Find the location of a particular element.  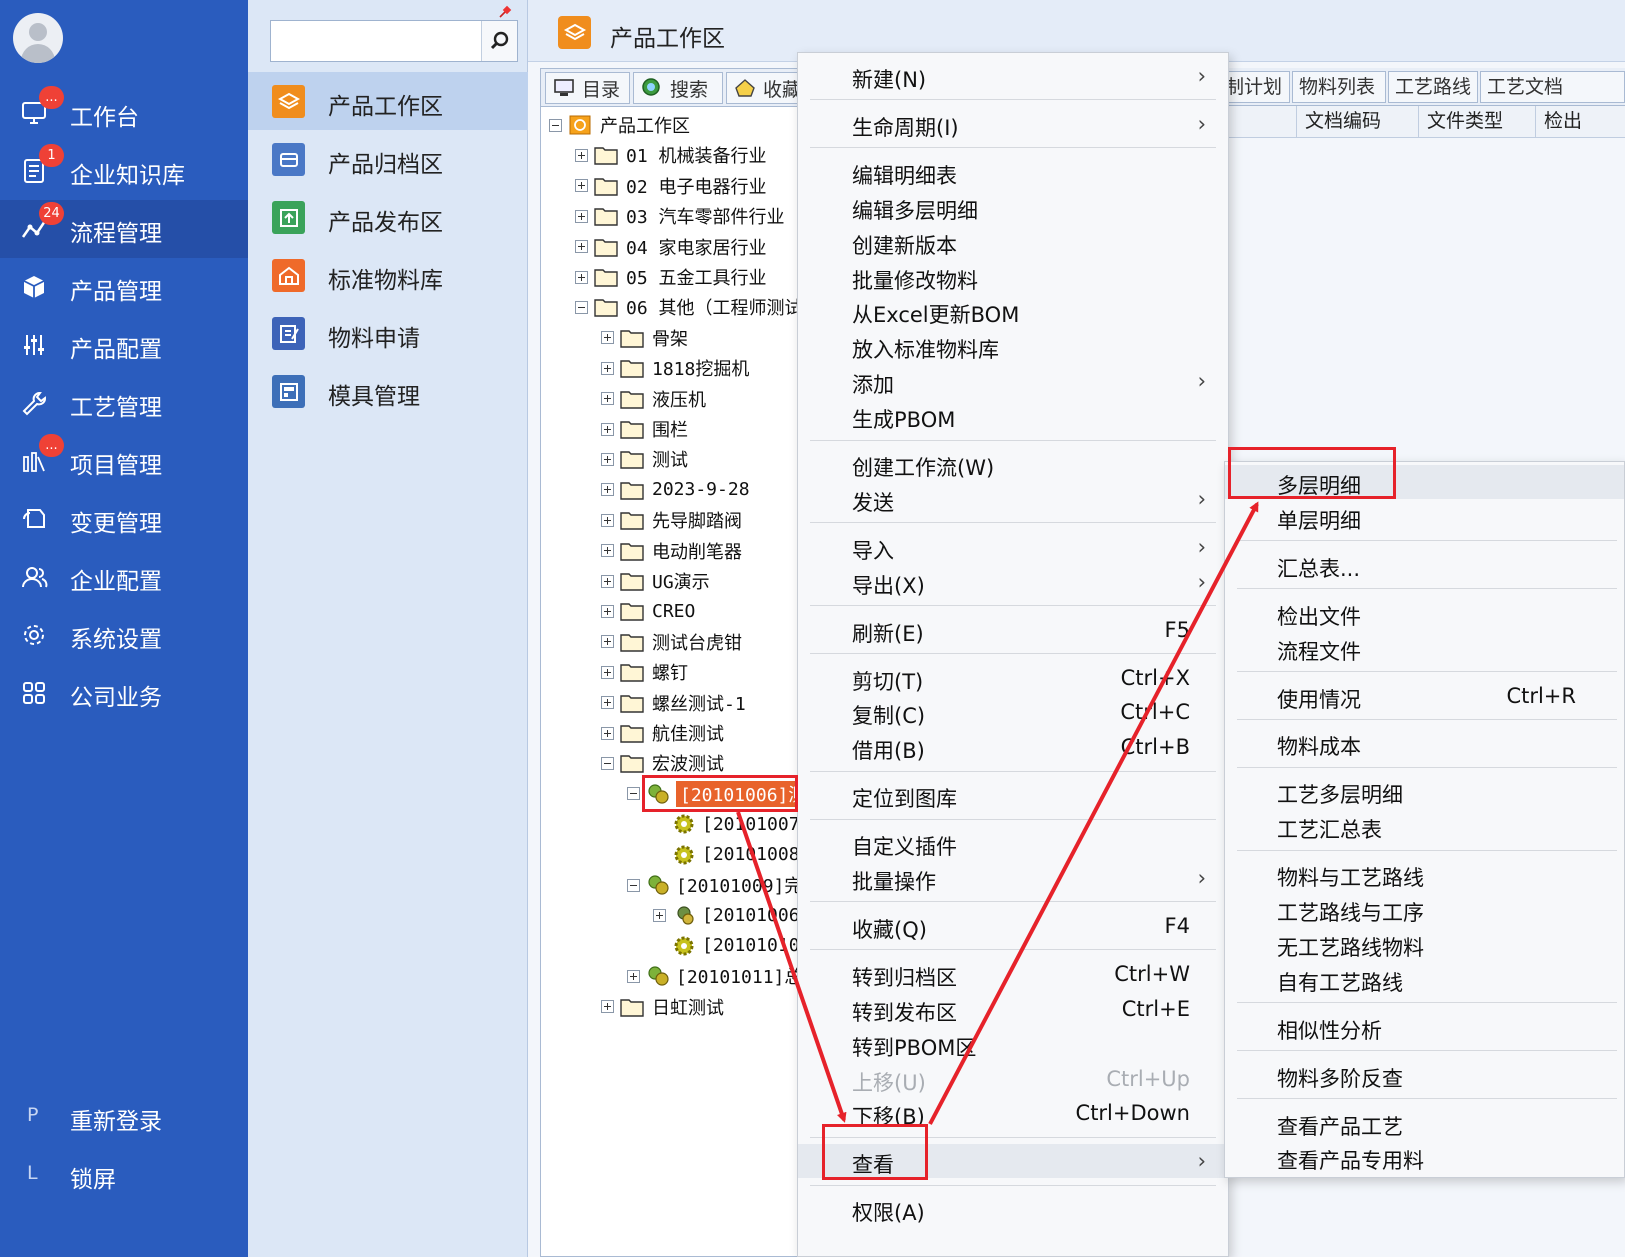

grid-tab: 工艺文档 is located at coordinates (1552, 87).